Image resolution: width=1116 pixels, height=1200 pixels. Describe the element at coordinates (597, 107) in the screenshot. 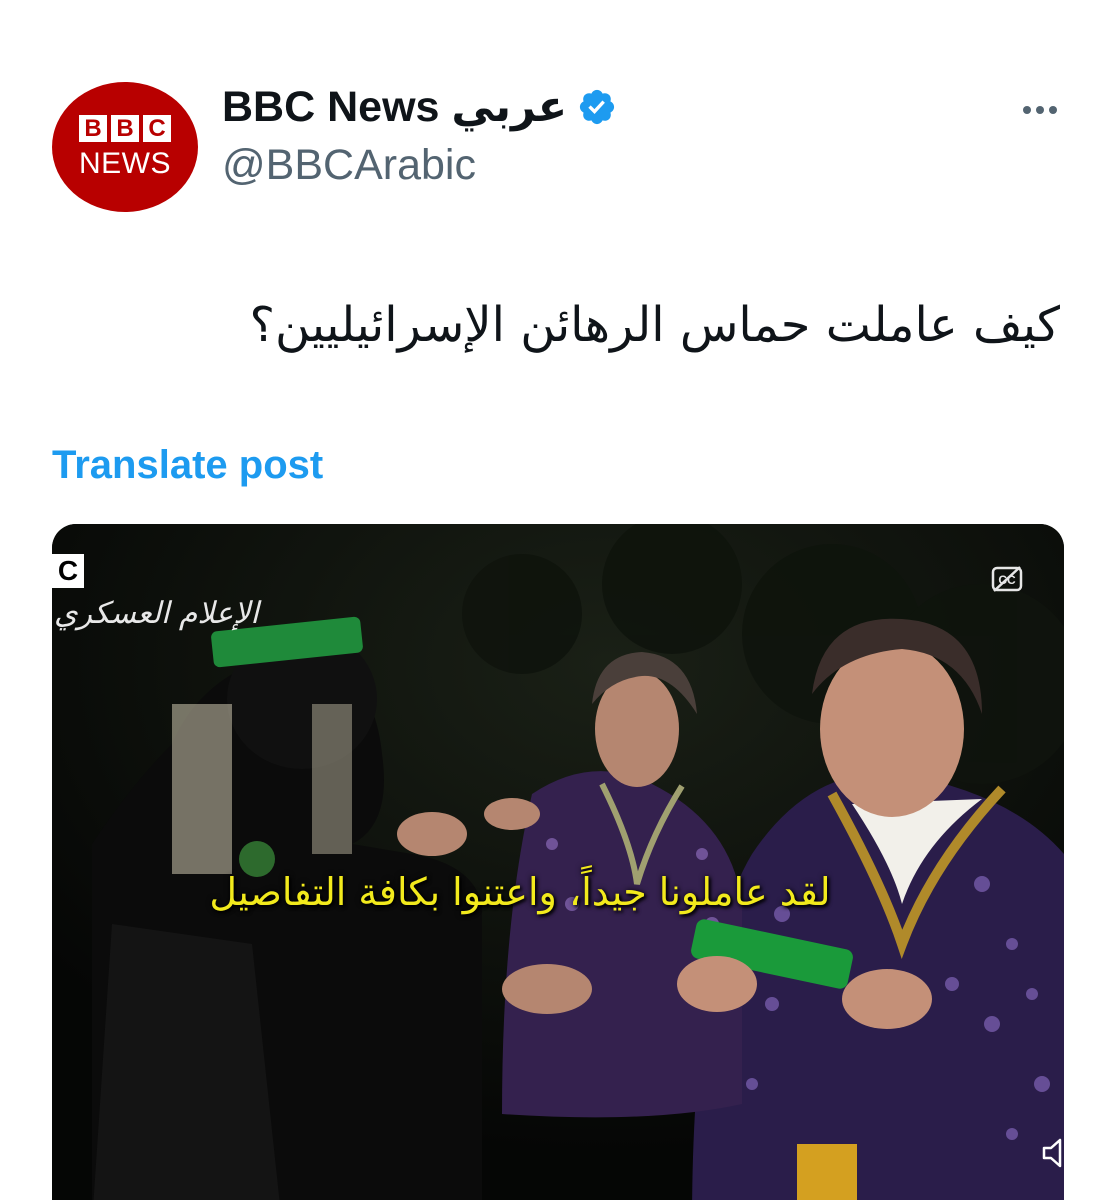

I see `verified-badge-icon` at that location.